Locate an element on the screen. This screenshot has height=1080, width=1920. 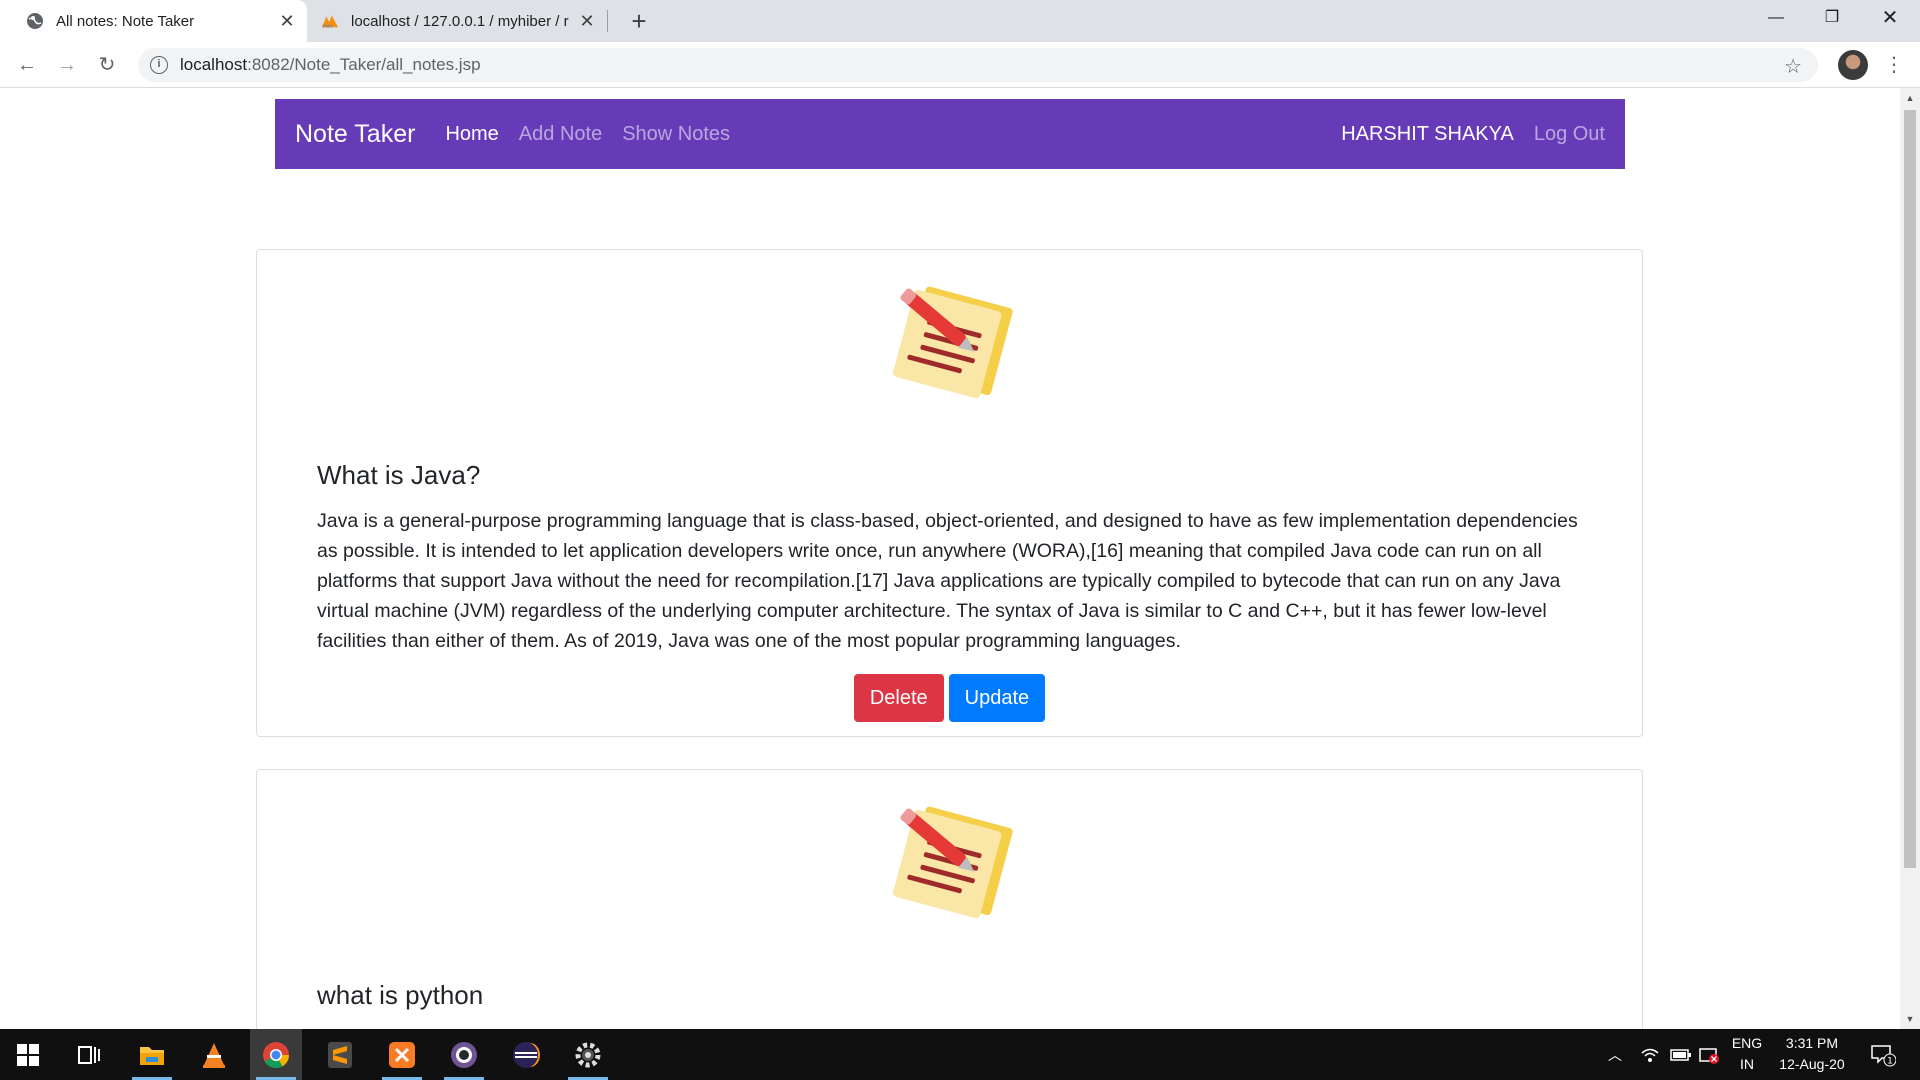
wifi-icon is located at coordinates (1650, 1054).